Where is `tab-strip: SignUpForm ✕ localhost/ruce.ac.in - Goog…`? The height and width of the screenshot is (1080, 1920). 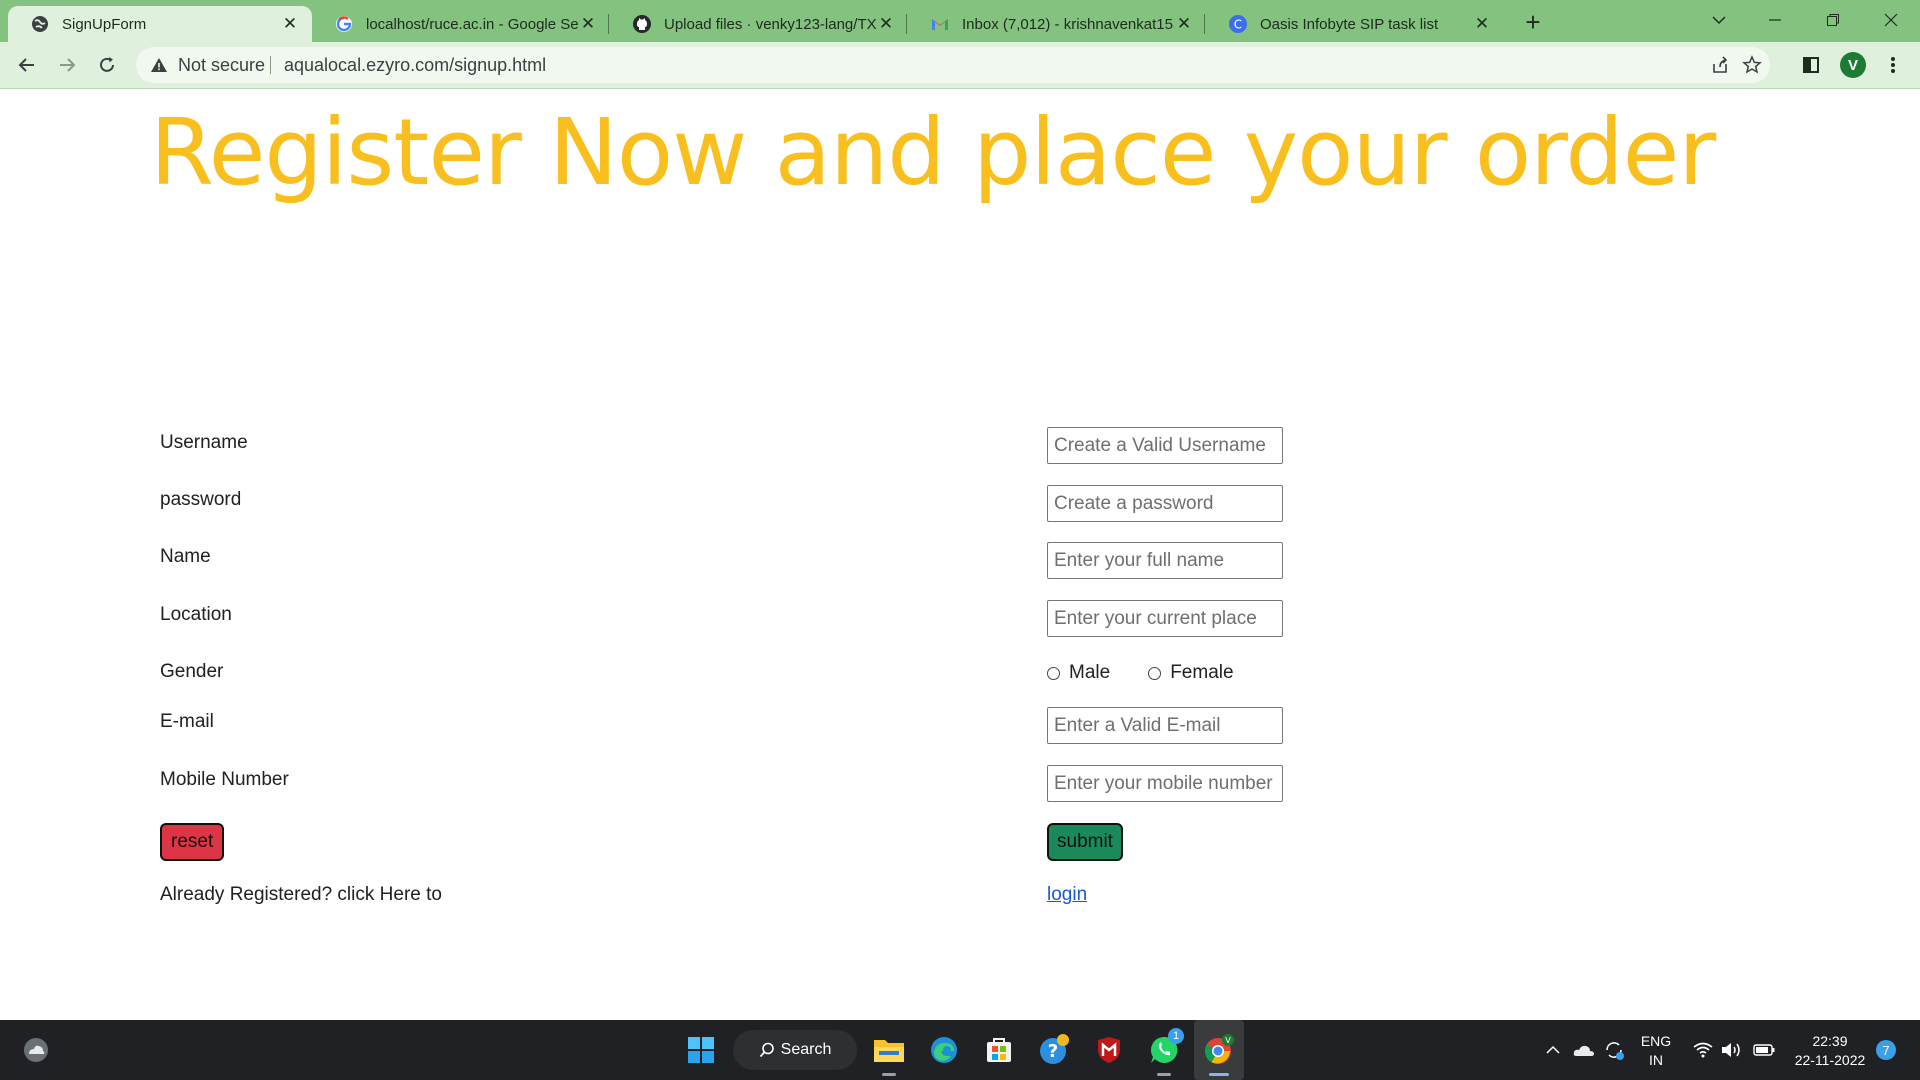 tab-strip: SignUpForm ✕ localhost/ruce.ac.in - Goog… is located at coordinates (960, 21).